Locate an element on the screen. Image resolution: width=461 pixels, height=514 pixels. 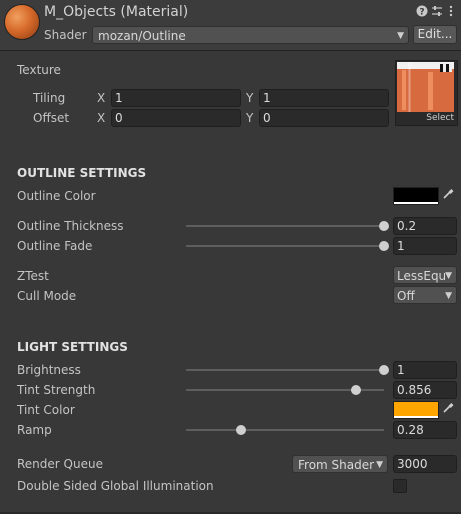
tint-strength-thumb is located at coordinates (356, 390).